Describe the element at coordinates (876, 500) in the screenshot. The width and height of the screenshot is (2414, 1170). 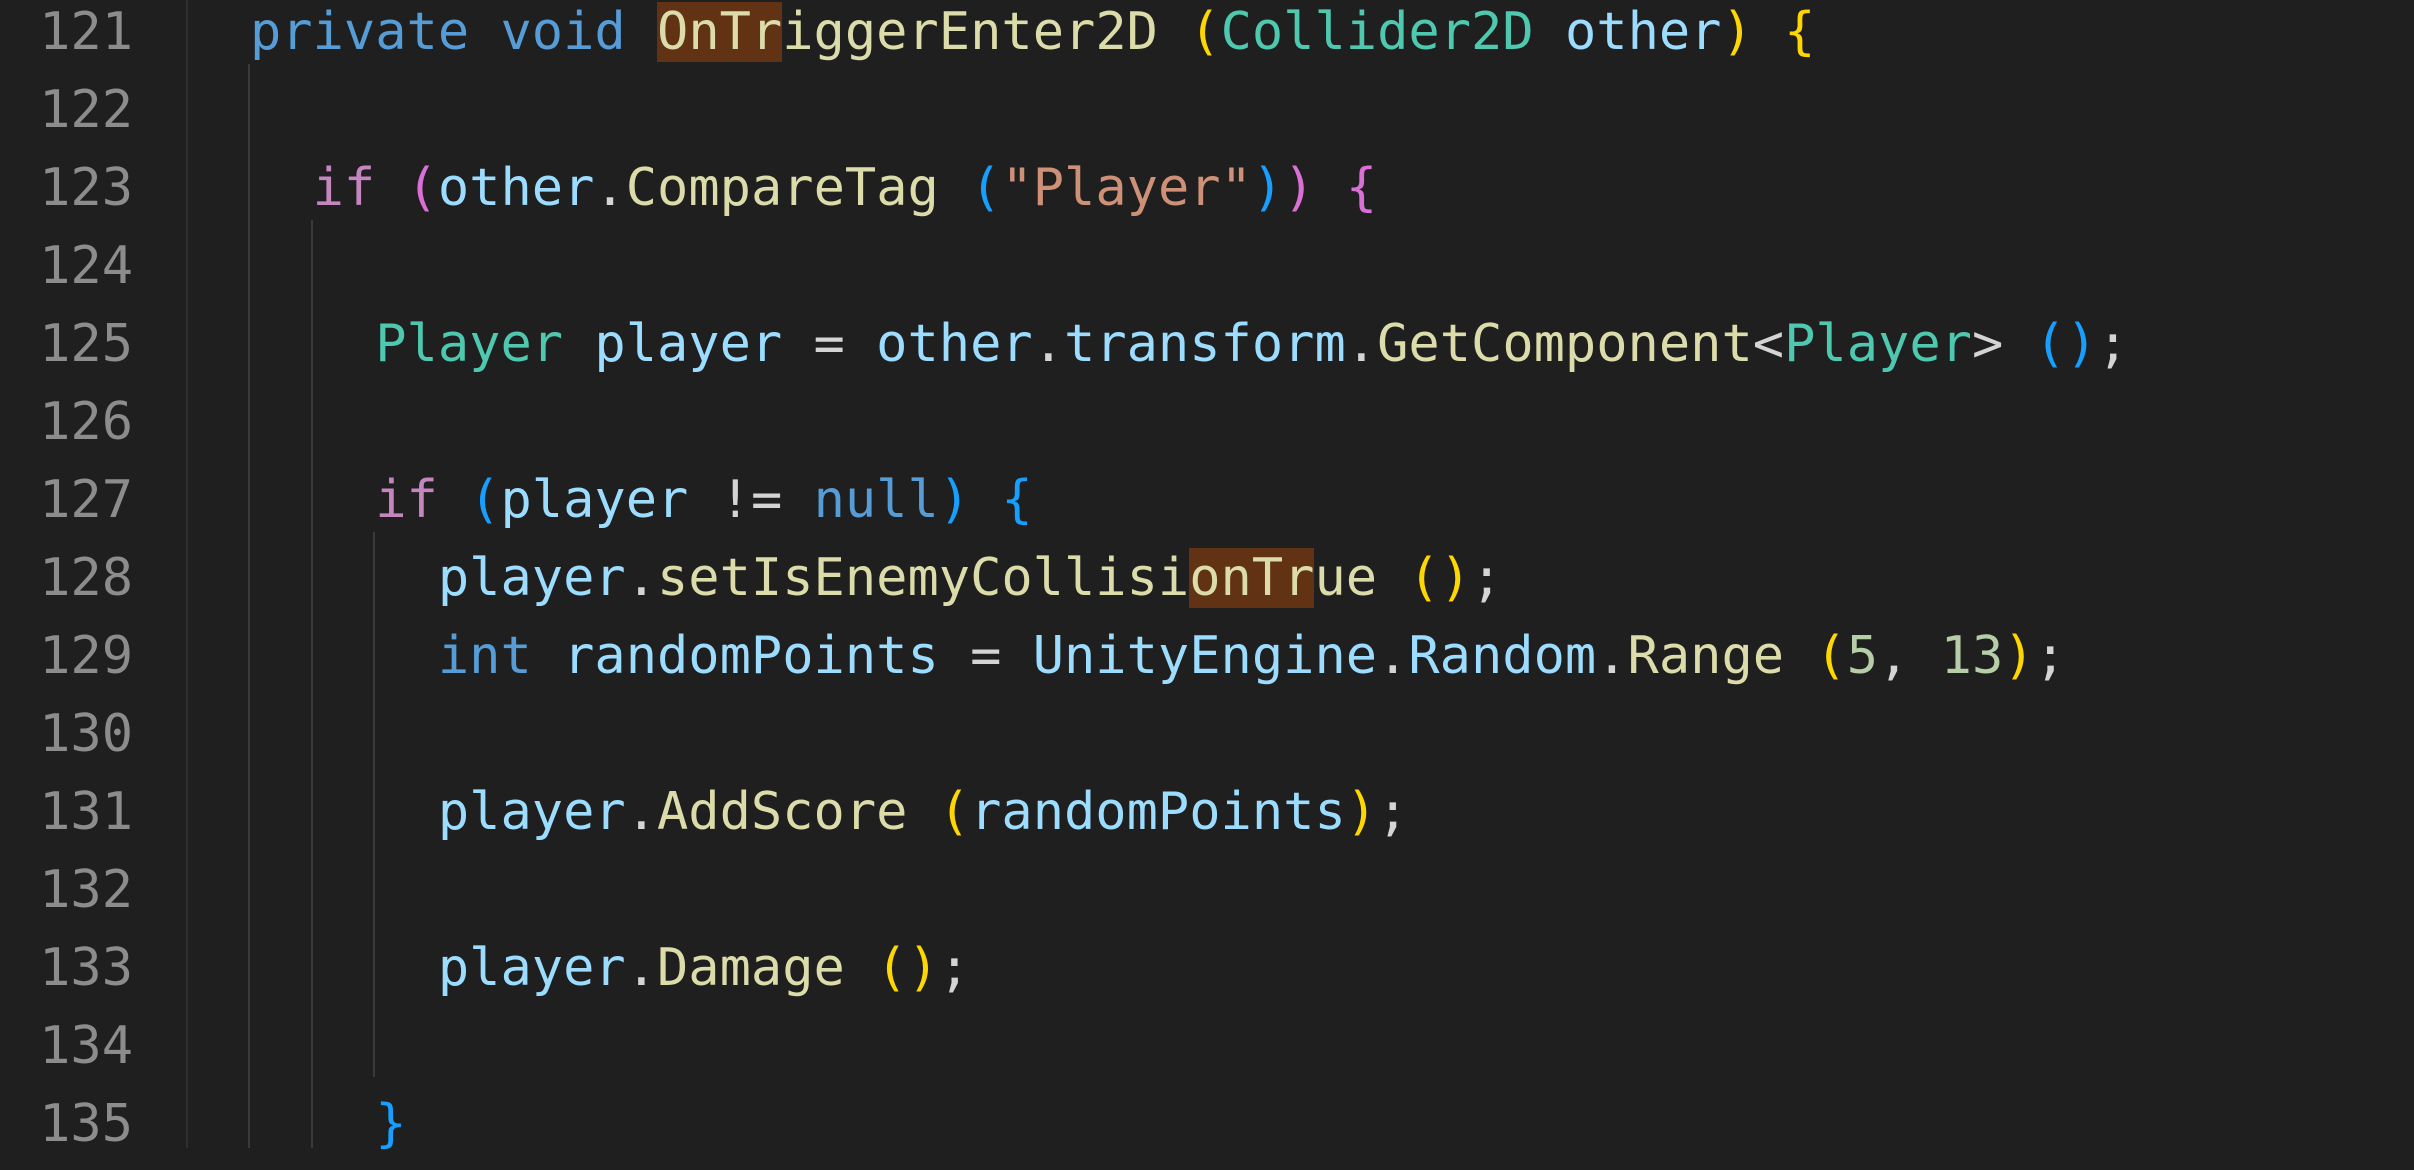
I see `code-token: null` at that location.